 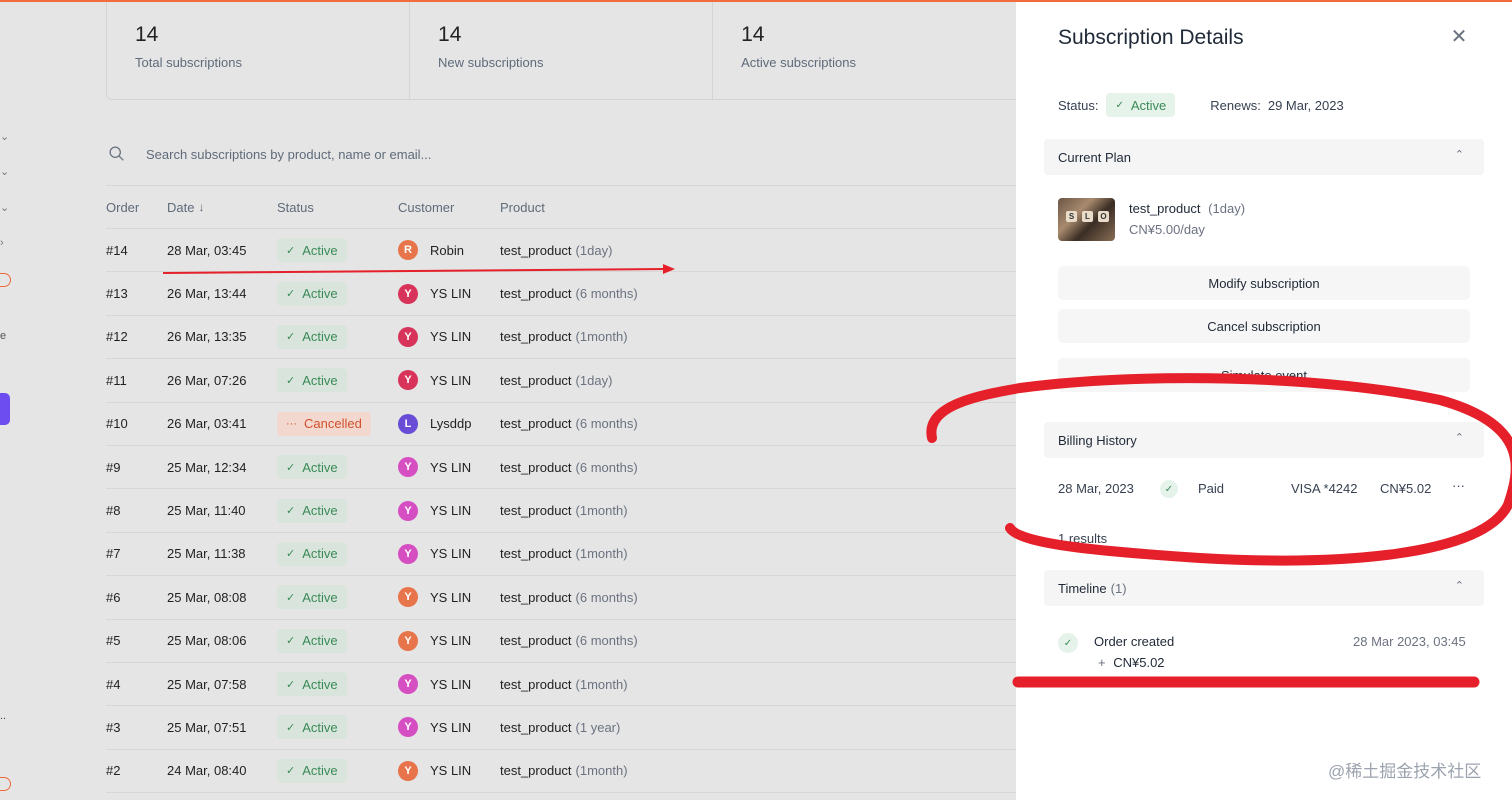 What do you see at coordinates (1211, 488) in the screenshot?
I see `billing-status: Paid` at bounding box center [1211, 488].